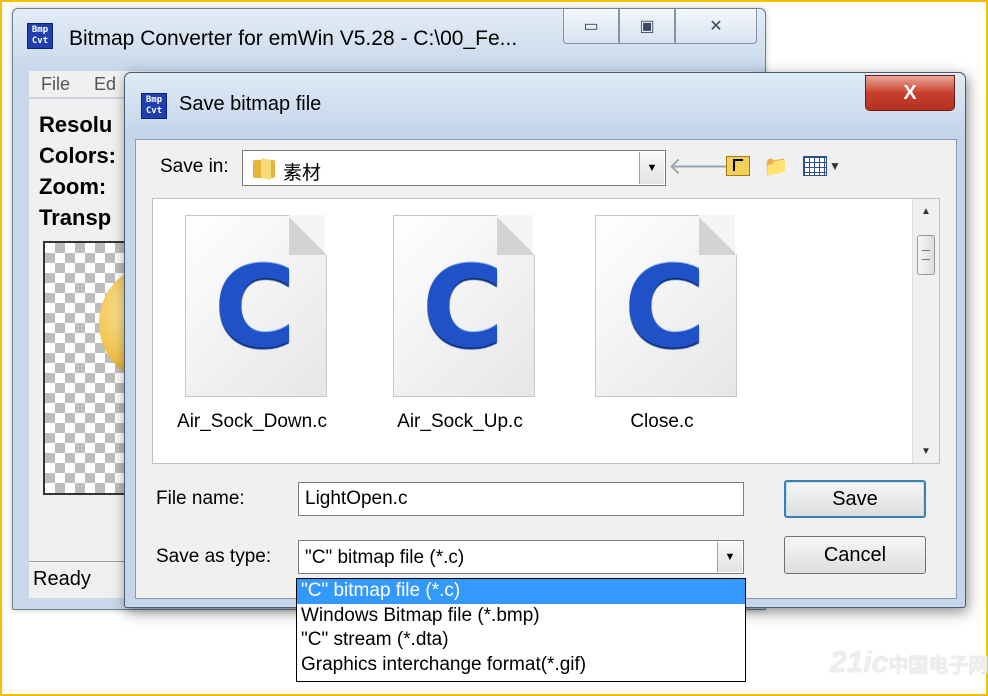  What do you see at coordinates (521, 665) in the screenshot?
I see `type-option-gif: Graphics interchange format(*.gif)` at bounding box center [521, 665].